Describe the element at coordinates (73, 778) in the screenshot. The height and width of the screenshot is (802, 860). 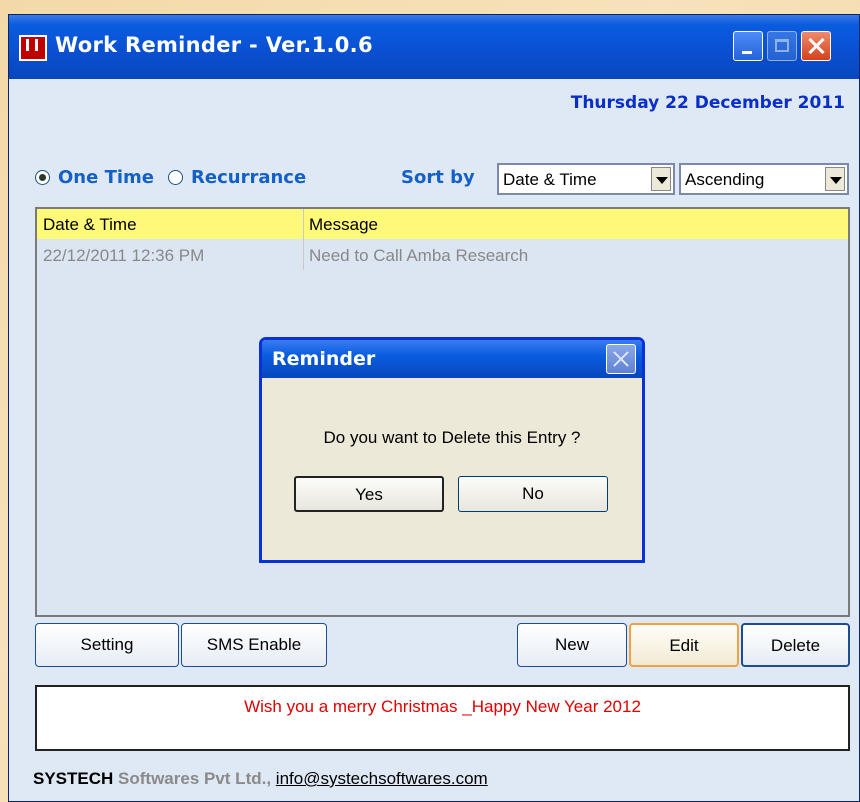
I see `footer-company: SYSTECH` at that location.